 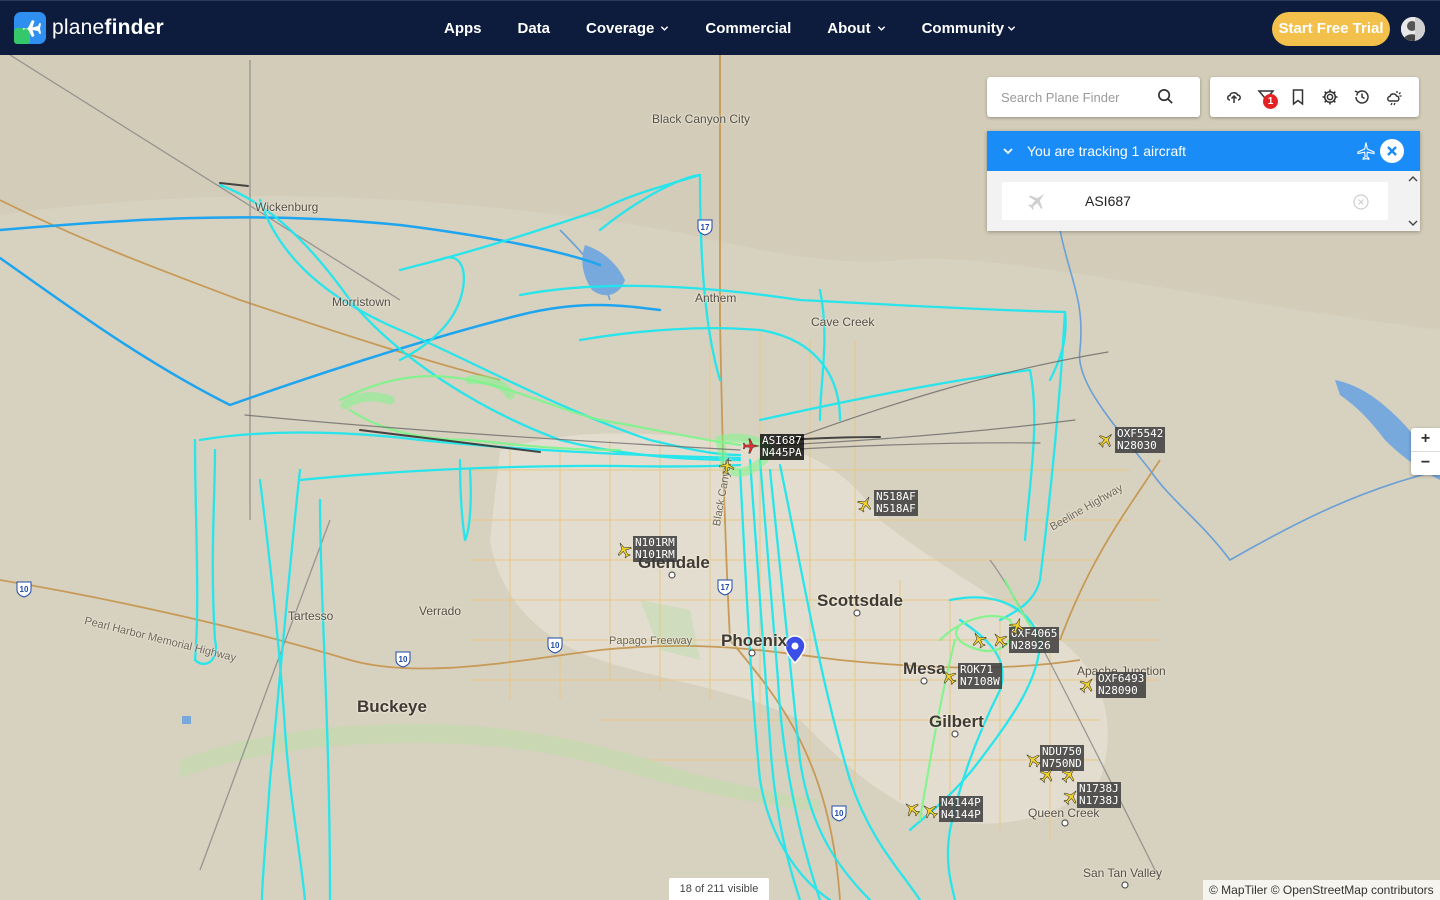 What do you see at coordinates (1314, 97) in the screenshot?
I see `map-toolbar: 1` at bounding box center [1314, 97].